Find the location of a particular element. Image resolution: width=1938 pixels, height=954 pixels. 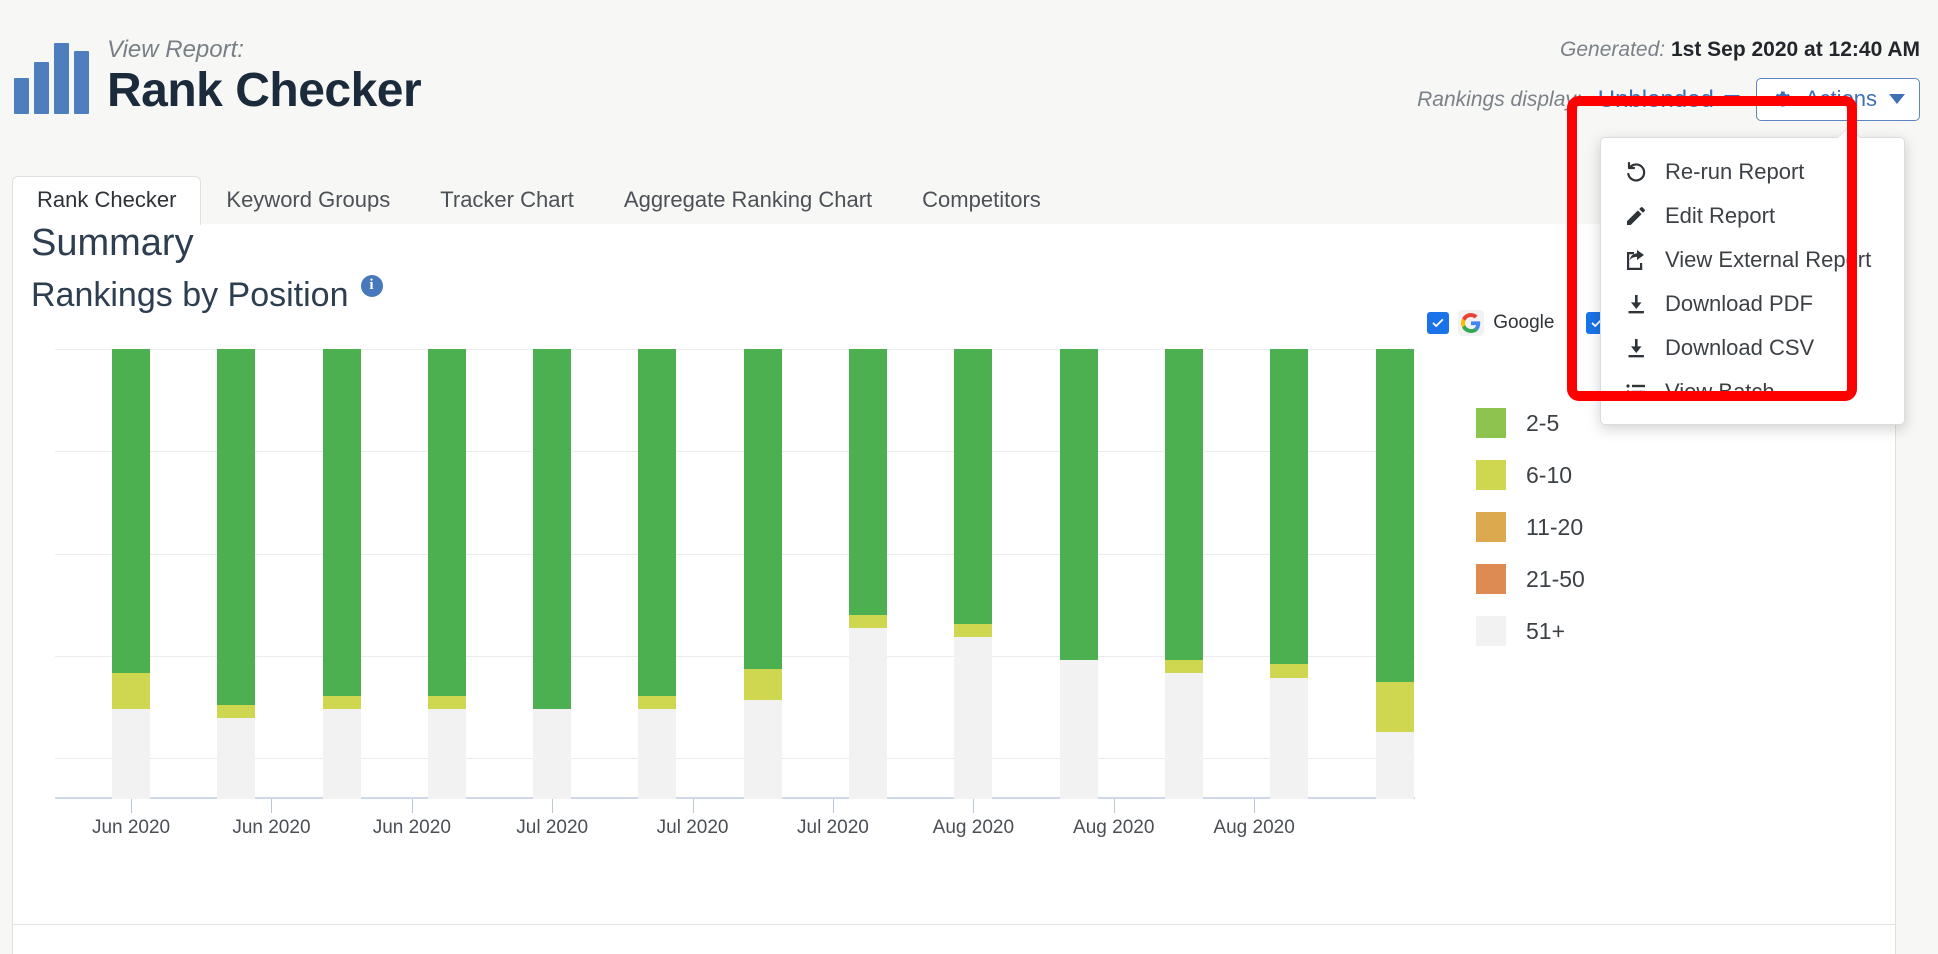

chart-legend-item: 2-5 is located at coordinates (1530, 423).